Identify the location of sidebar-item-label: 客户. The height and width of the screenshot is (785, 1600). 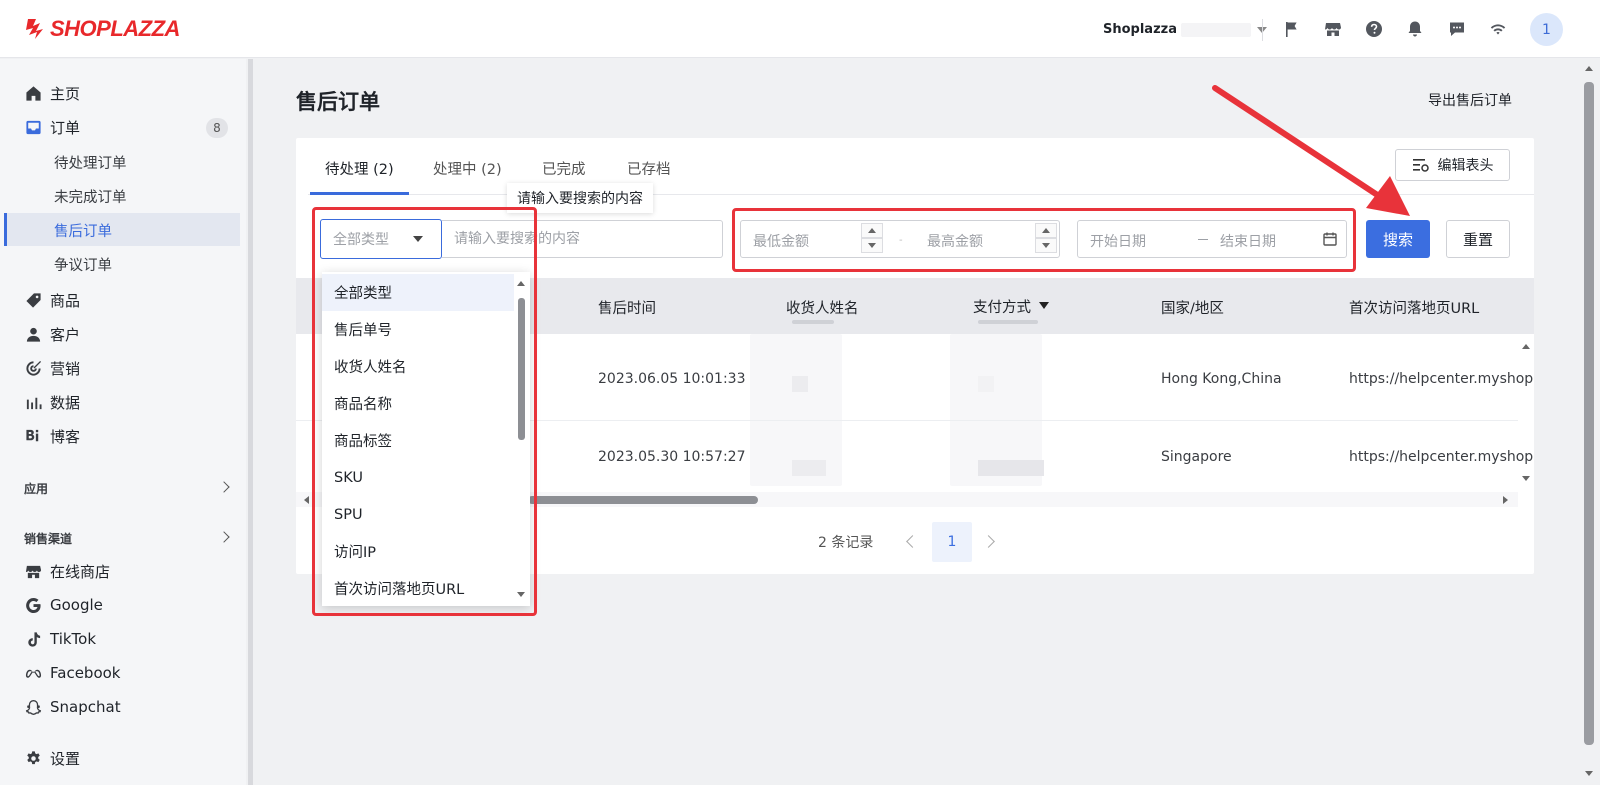
(65, 334).